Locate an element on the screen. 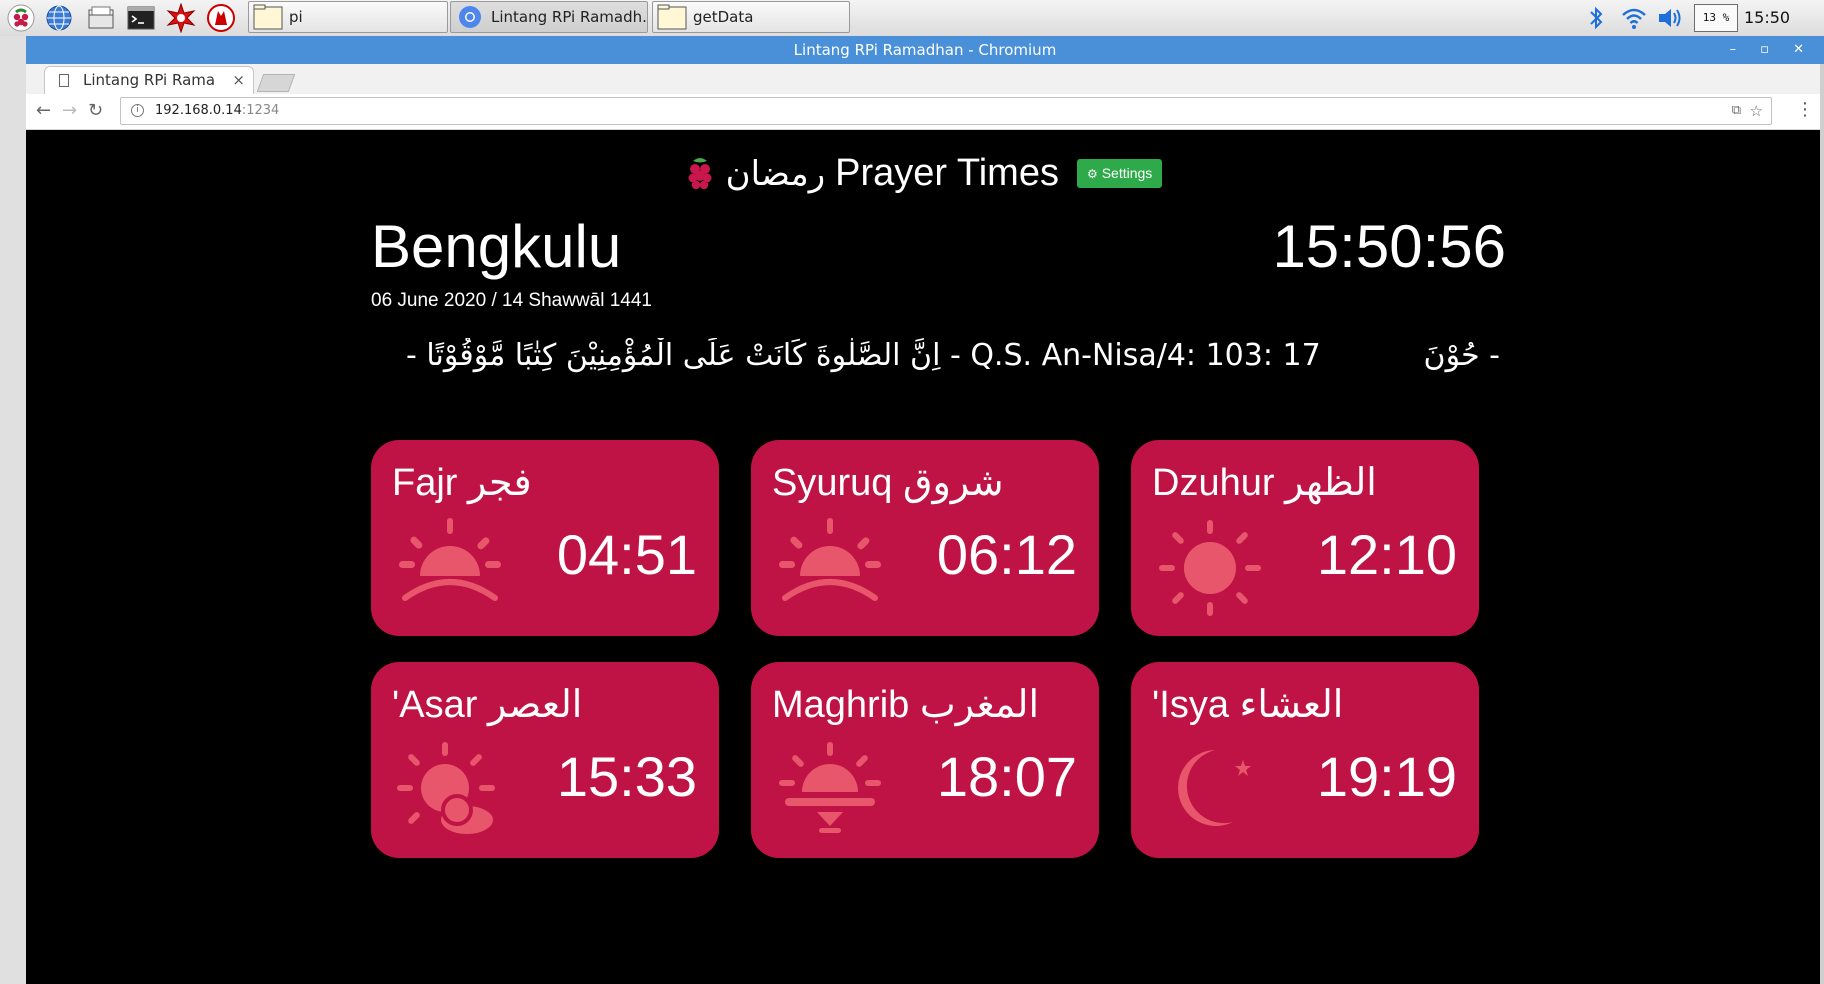 This screenshot has height=984, width=1824. prayer-name: 'Asar العصر is located at coordinates (487, 705).